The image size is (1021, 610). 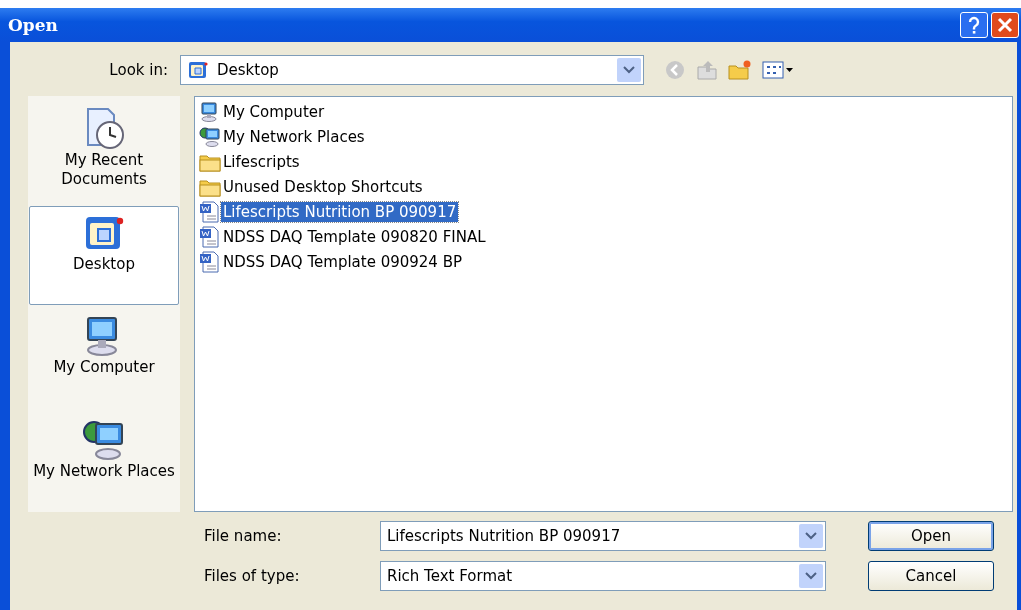 I want to click on file-name-label: File name:, so click(x=243, y=536).